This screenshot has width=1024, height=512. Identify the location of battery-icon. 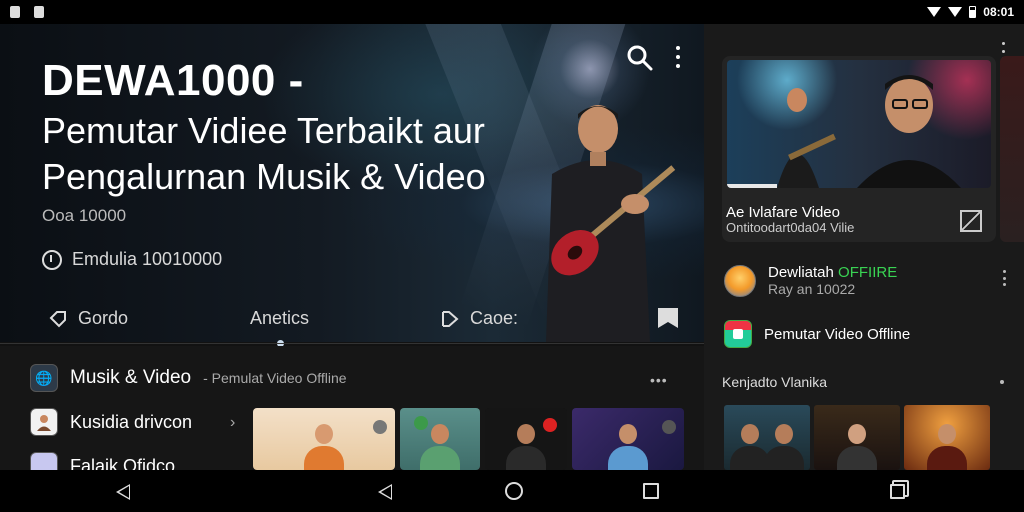
(973, 12).